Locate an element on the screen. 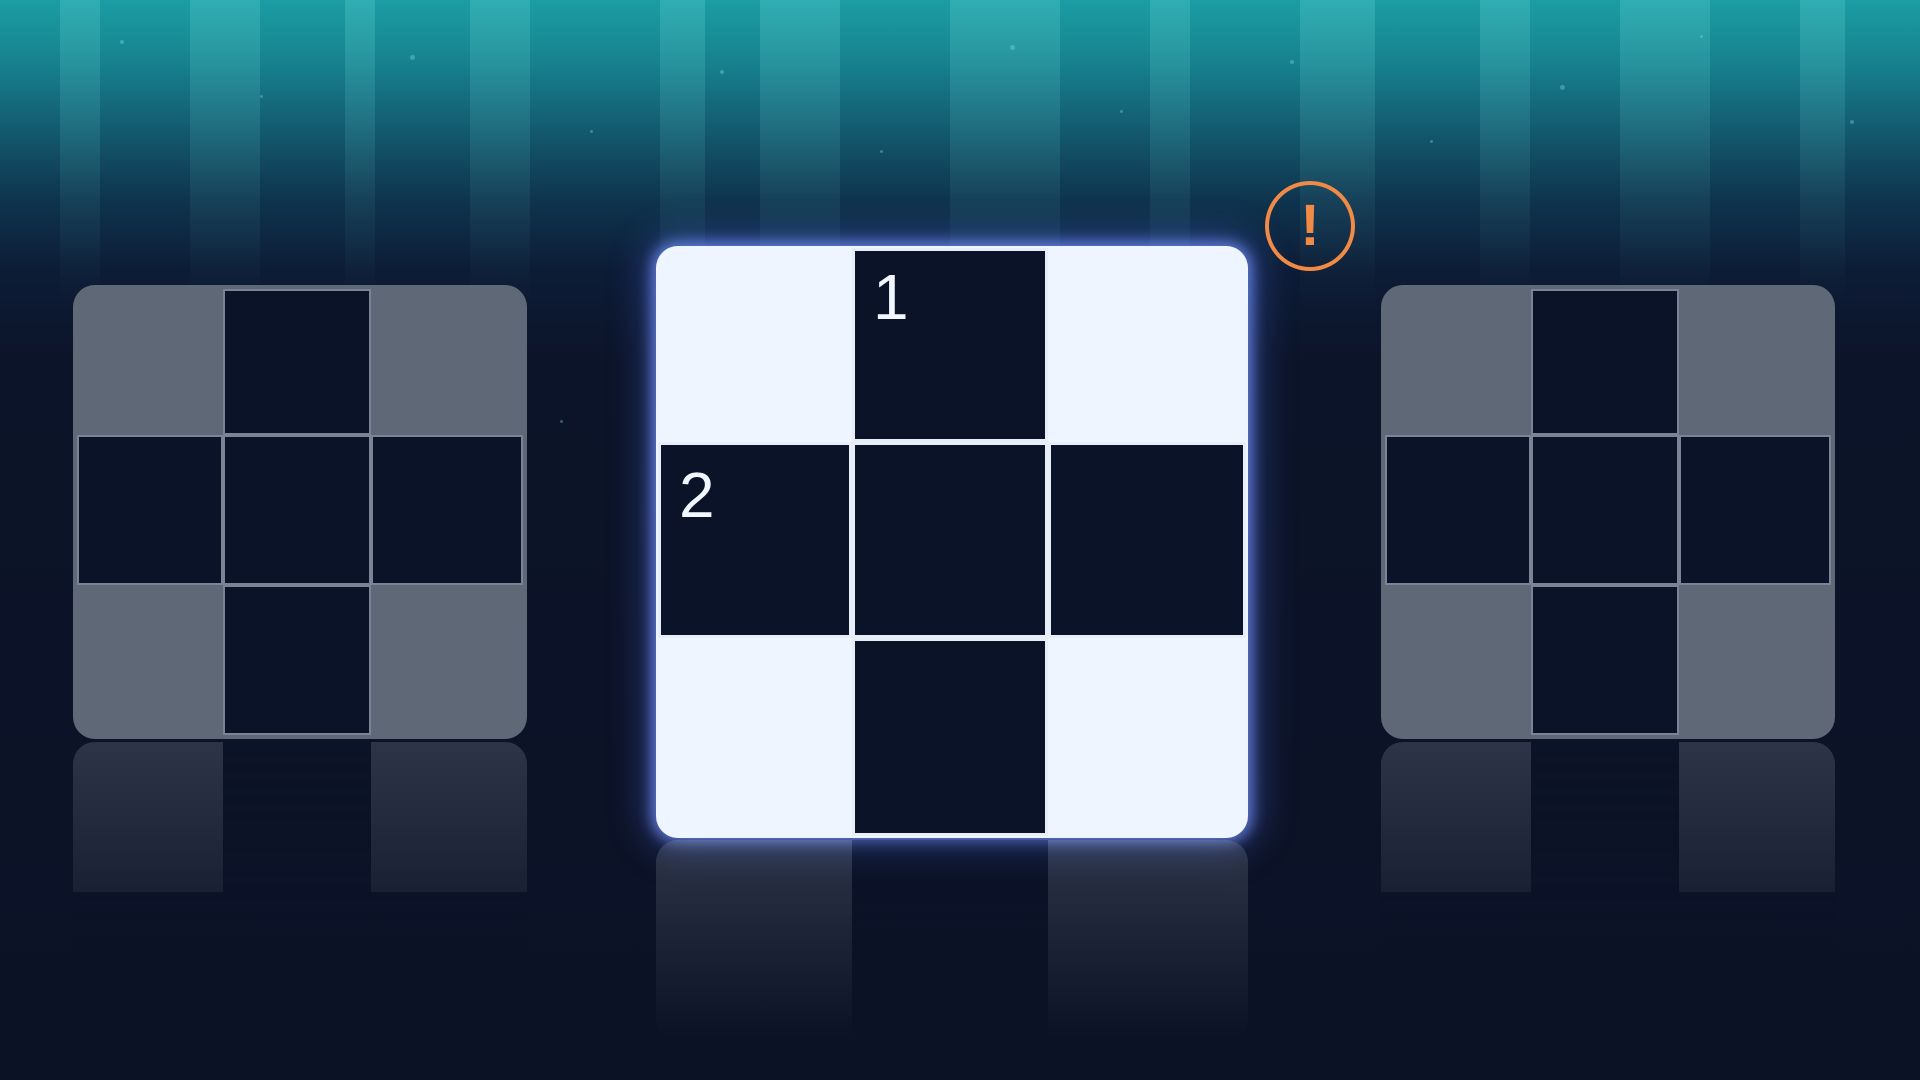 This screenshot has height=1080, width=1920. puzzle-card-previous is located at coordinates (300, 512).